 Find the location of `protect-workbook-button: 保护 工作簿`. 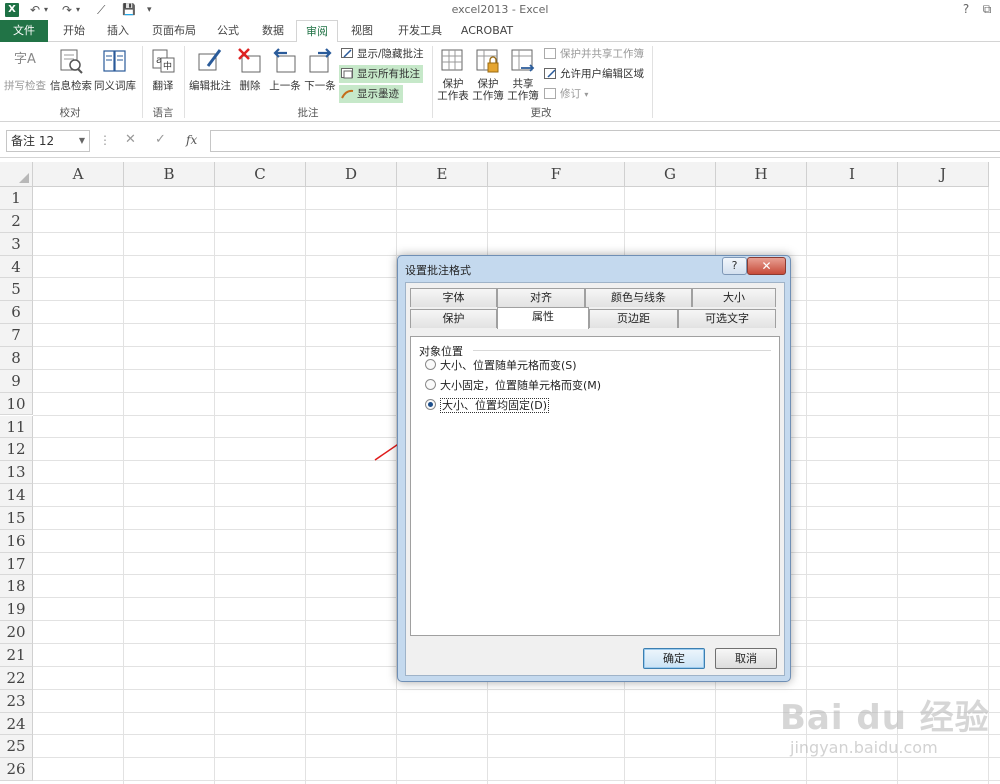

protect-workbook-button: 保护 工作簿 is located at coordinates (488, 74).